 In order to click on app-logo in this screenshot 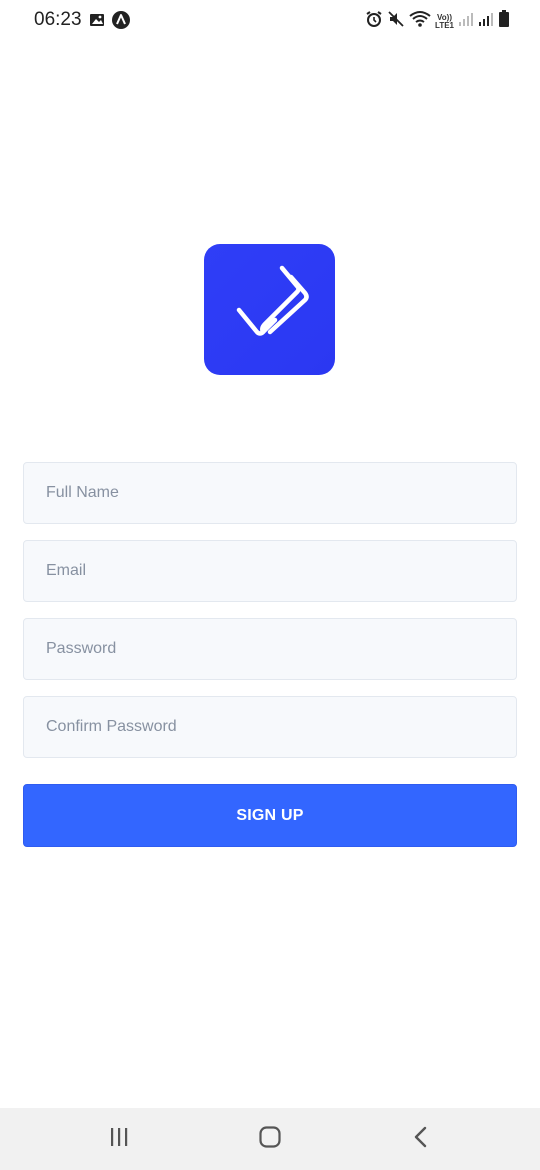, I will do `click(269, 309)`.